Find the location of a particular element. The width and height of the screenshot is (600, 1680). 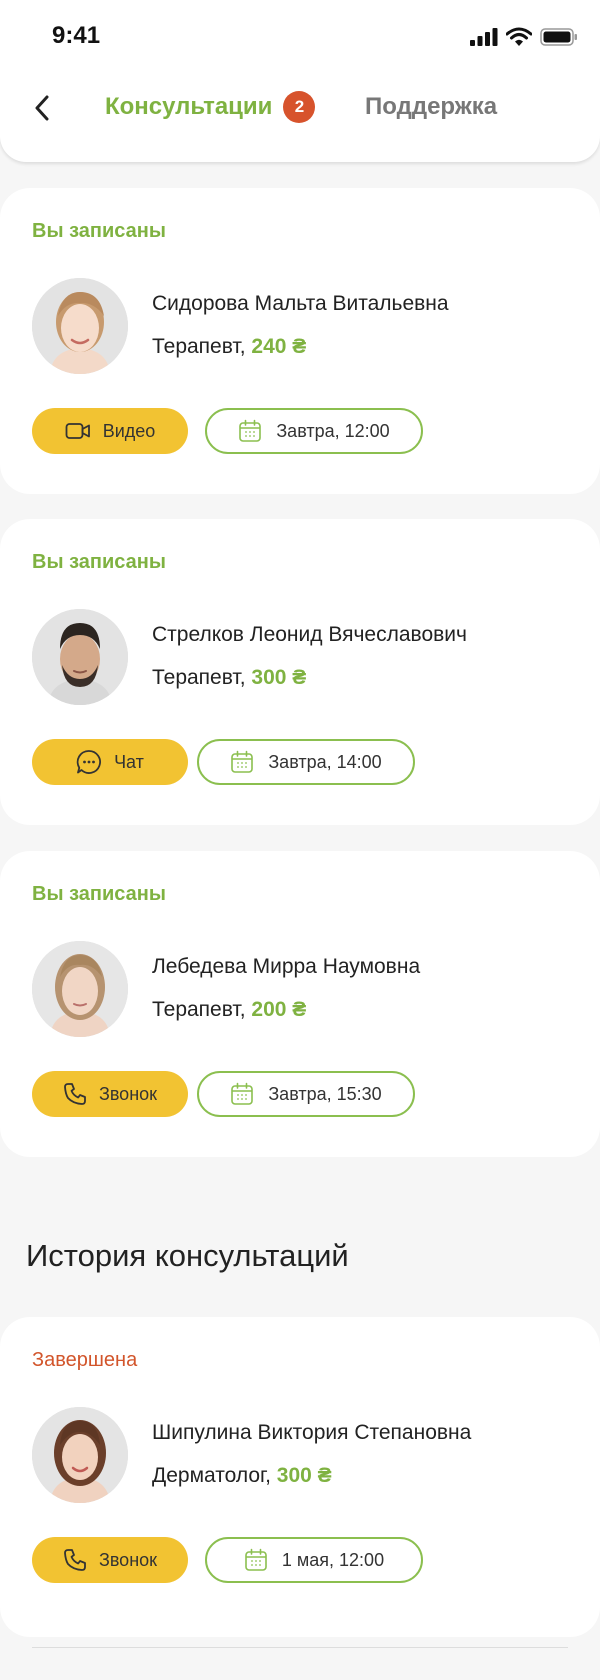

history-section-title: История консультаций is located at coordinates (187, 1255).